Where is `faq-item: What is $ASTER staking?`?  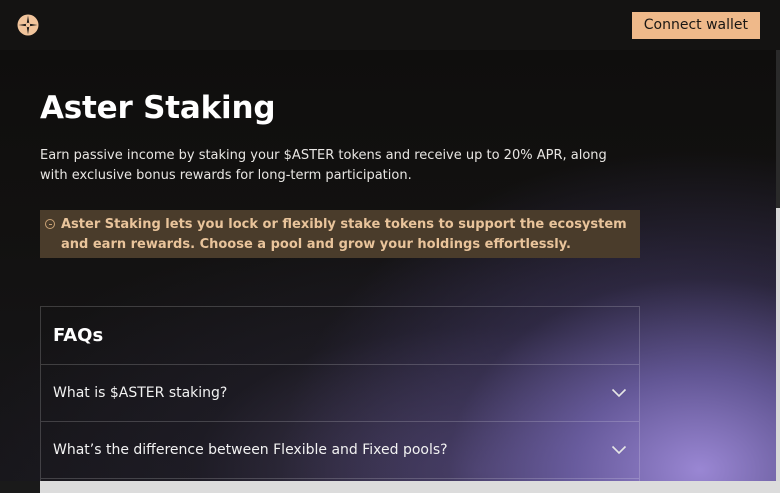
faq-item: What is $ASTER staking? is located at coordinates (340, 393).